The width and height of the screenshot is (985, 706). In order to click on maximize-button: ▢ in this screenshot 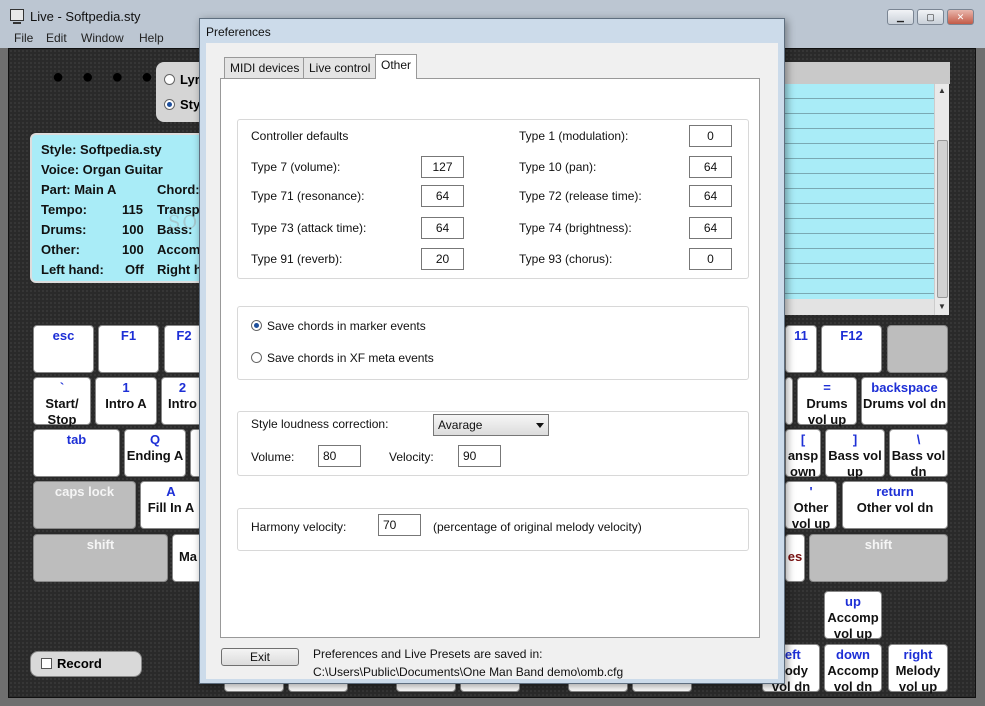, I will do `click(930, 17)`.